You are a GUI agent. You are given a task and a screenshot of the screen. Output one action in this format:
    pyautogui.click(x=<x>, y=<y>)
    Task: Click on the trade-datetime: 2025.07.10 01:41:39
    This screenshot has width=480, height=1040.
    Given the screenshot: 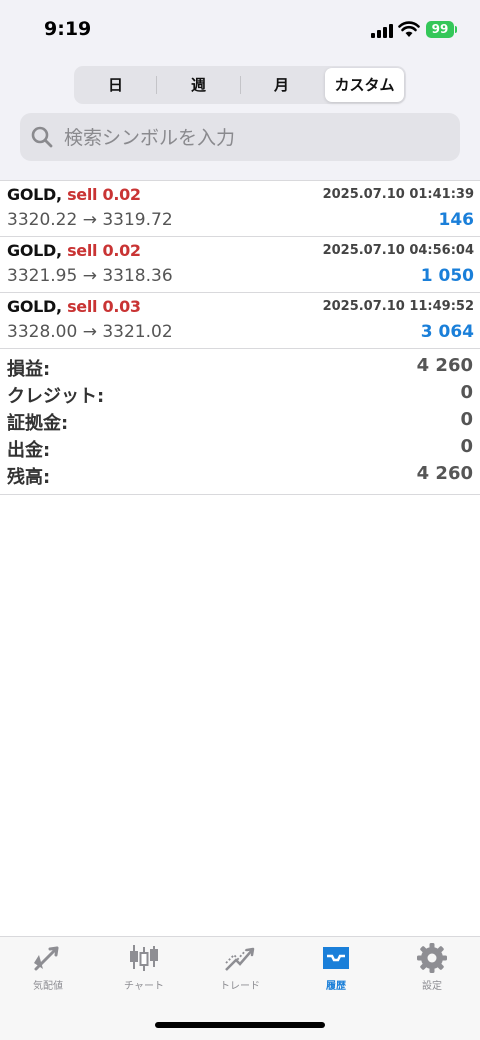 What is the action you would take?
    pyautogui.click(x=398, y=194)
    